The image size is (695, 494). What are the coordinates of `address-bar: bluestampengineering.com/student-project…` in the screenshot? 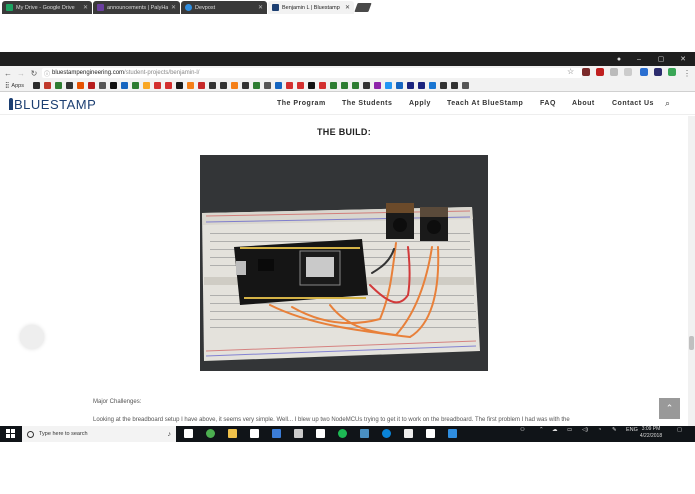 It's located at (312, 73).